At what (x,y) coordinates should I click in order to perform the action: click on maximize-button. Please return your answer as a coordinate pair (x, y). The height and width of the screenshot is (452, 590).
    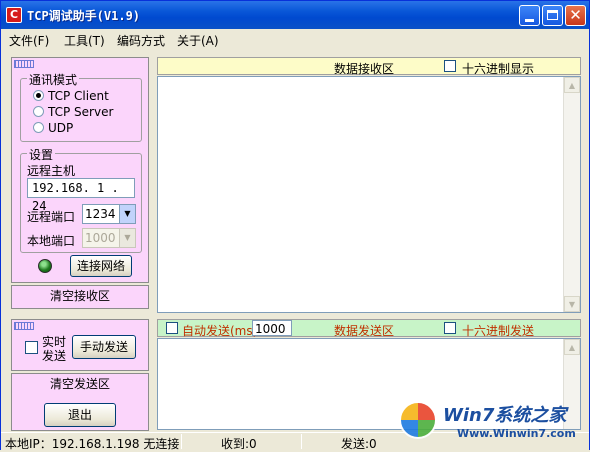
    Looking at the image, I should click on (552, 15).